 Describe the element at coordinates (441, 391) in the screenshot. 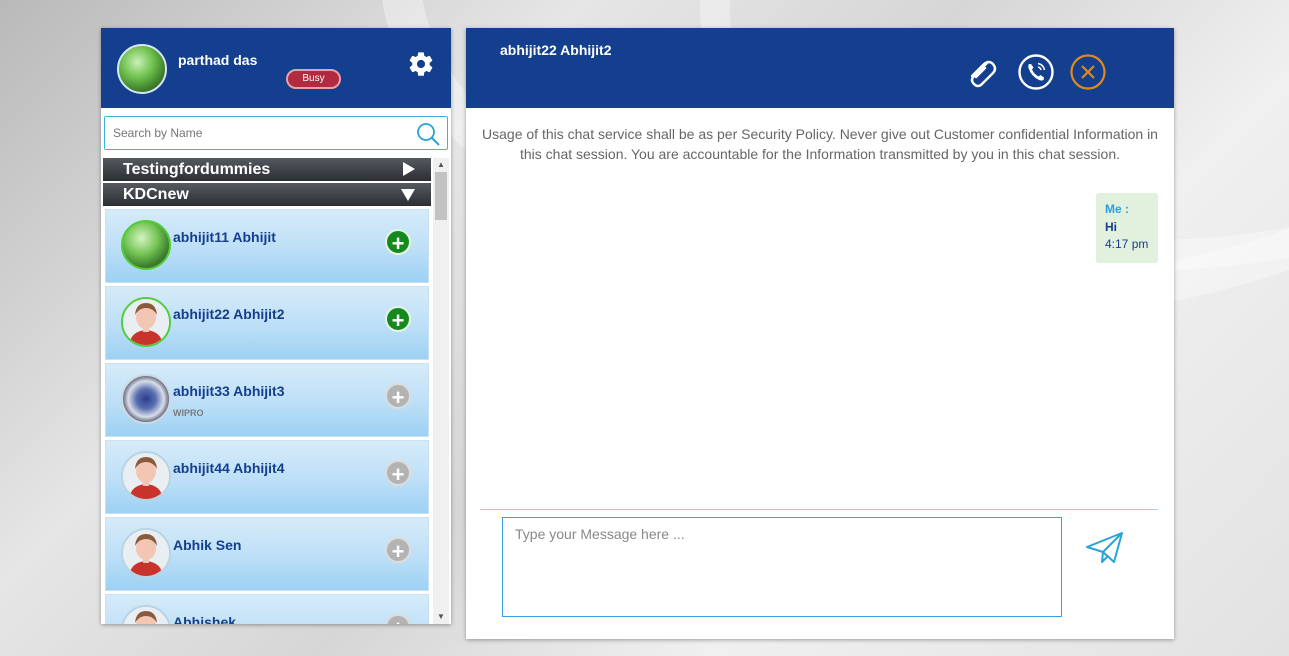

I see `contact-list-scrollbar: ▲ ▼` at that location.